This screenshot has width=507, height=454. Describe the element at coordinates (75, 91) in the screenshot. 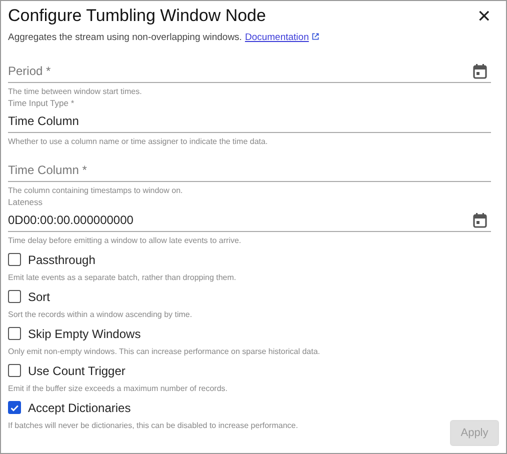

I see `field-hint: The time between window start times.` at that location.